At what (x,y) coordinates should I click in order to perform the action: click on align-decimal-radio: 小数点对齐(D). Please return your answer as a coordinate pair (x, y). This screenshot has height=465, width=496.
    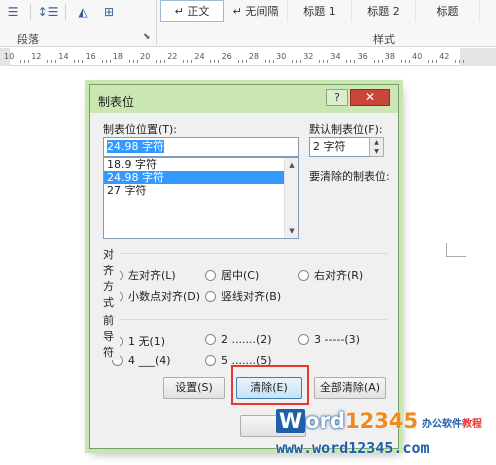
    Looking at the image, I should click on (156, 296).